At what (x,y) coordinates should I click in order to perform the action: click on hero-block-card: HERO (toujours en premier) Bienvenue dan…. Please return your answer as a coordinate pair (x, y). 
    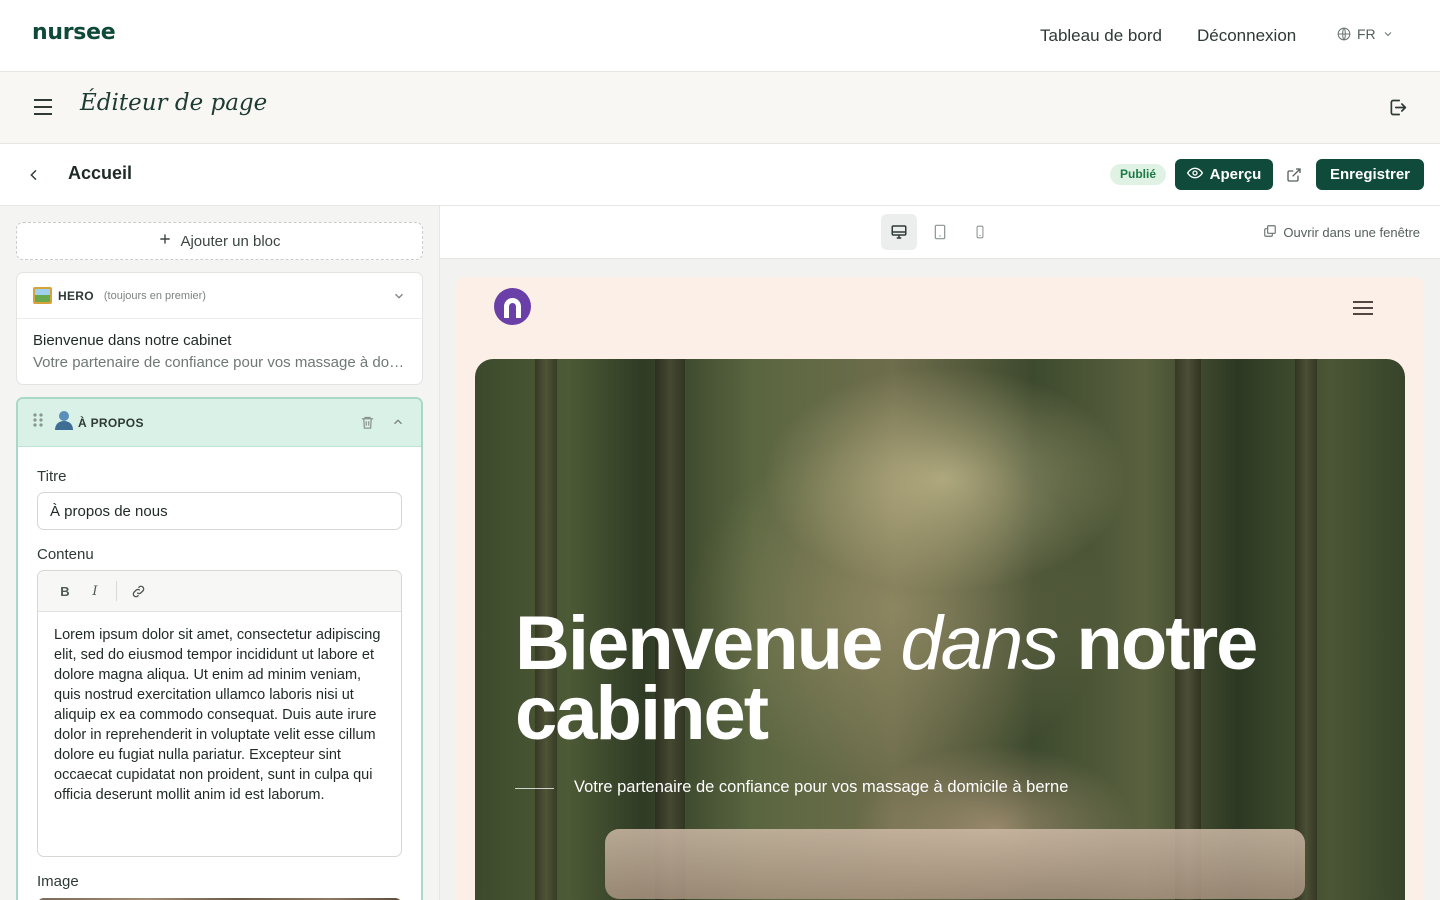
    Looking at the image, I should click on (219, 328).